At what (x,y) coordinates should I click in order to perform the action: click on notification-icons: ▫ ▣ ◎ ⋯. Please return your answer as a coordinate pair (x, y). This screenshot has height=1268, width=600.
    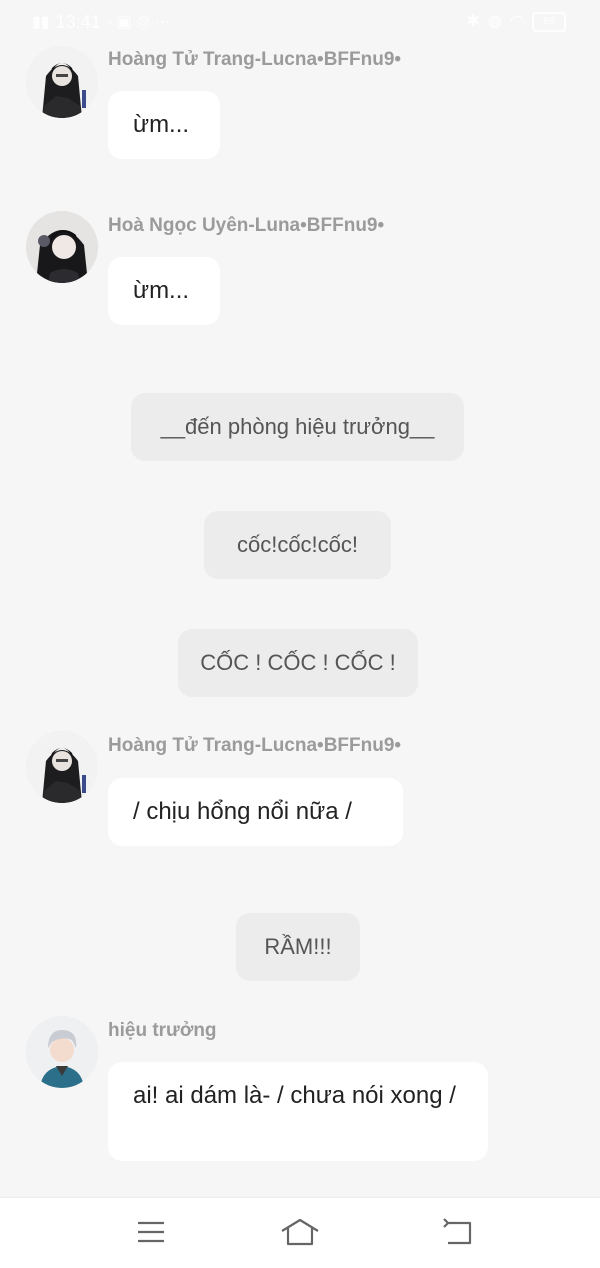
    Looking at the image, I should click on (138, 22).